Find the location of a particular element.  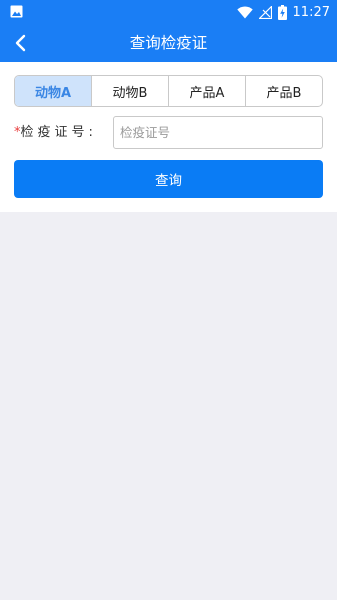

cert-number-row: *检疫证号: is located at coordinates (168, 132).